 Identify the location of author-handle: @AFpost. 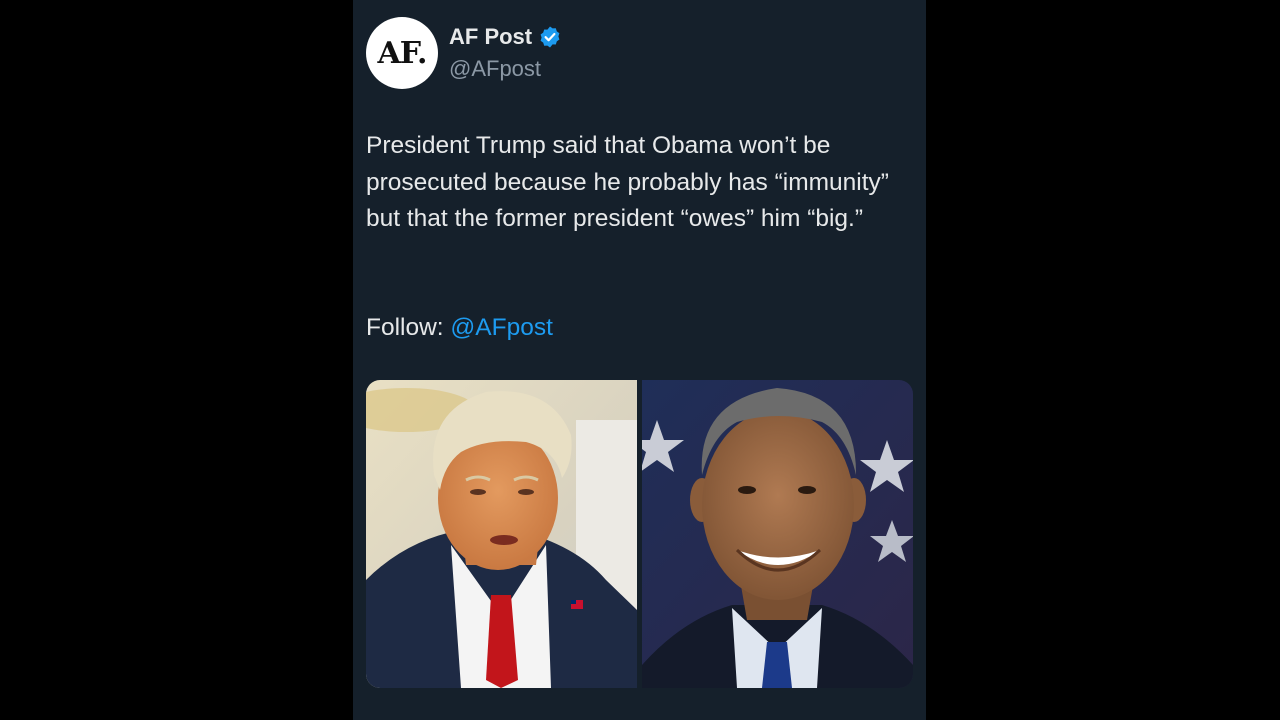
(495, 69).